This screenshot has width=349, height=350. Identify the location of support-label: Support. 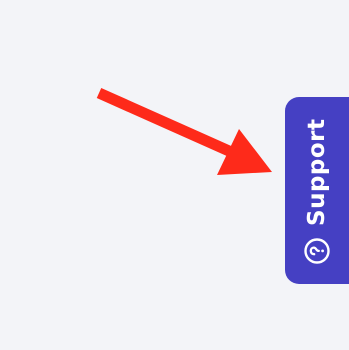
(316, 172).